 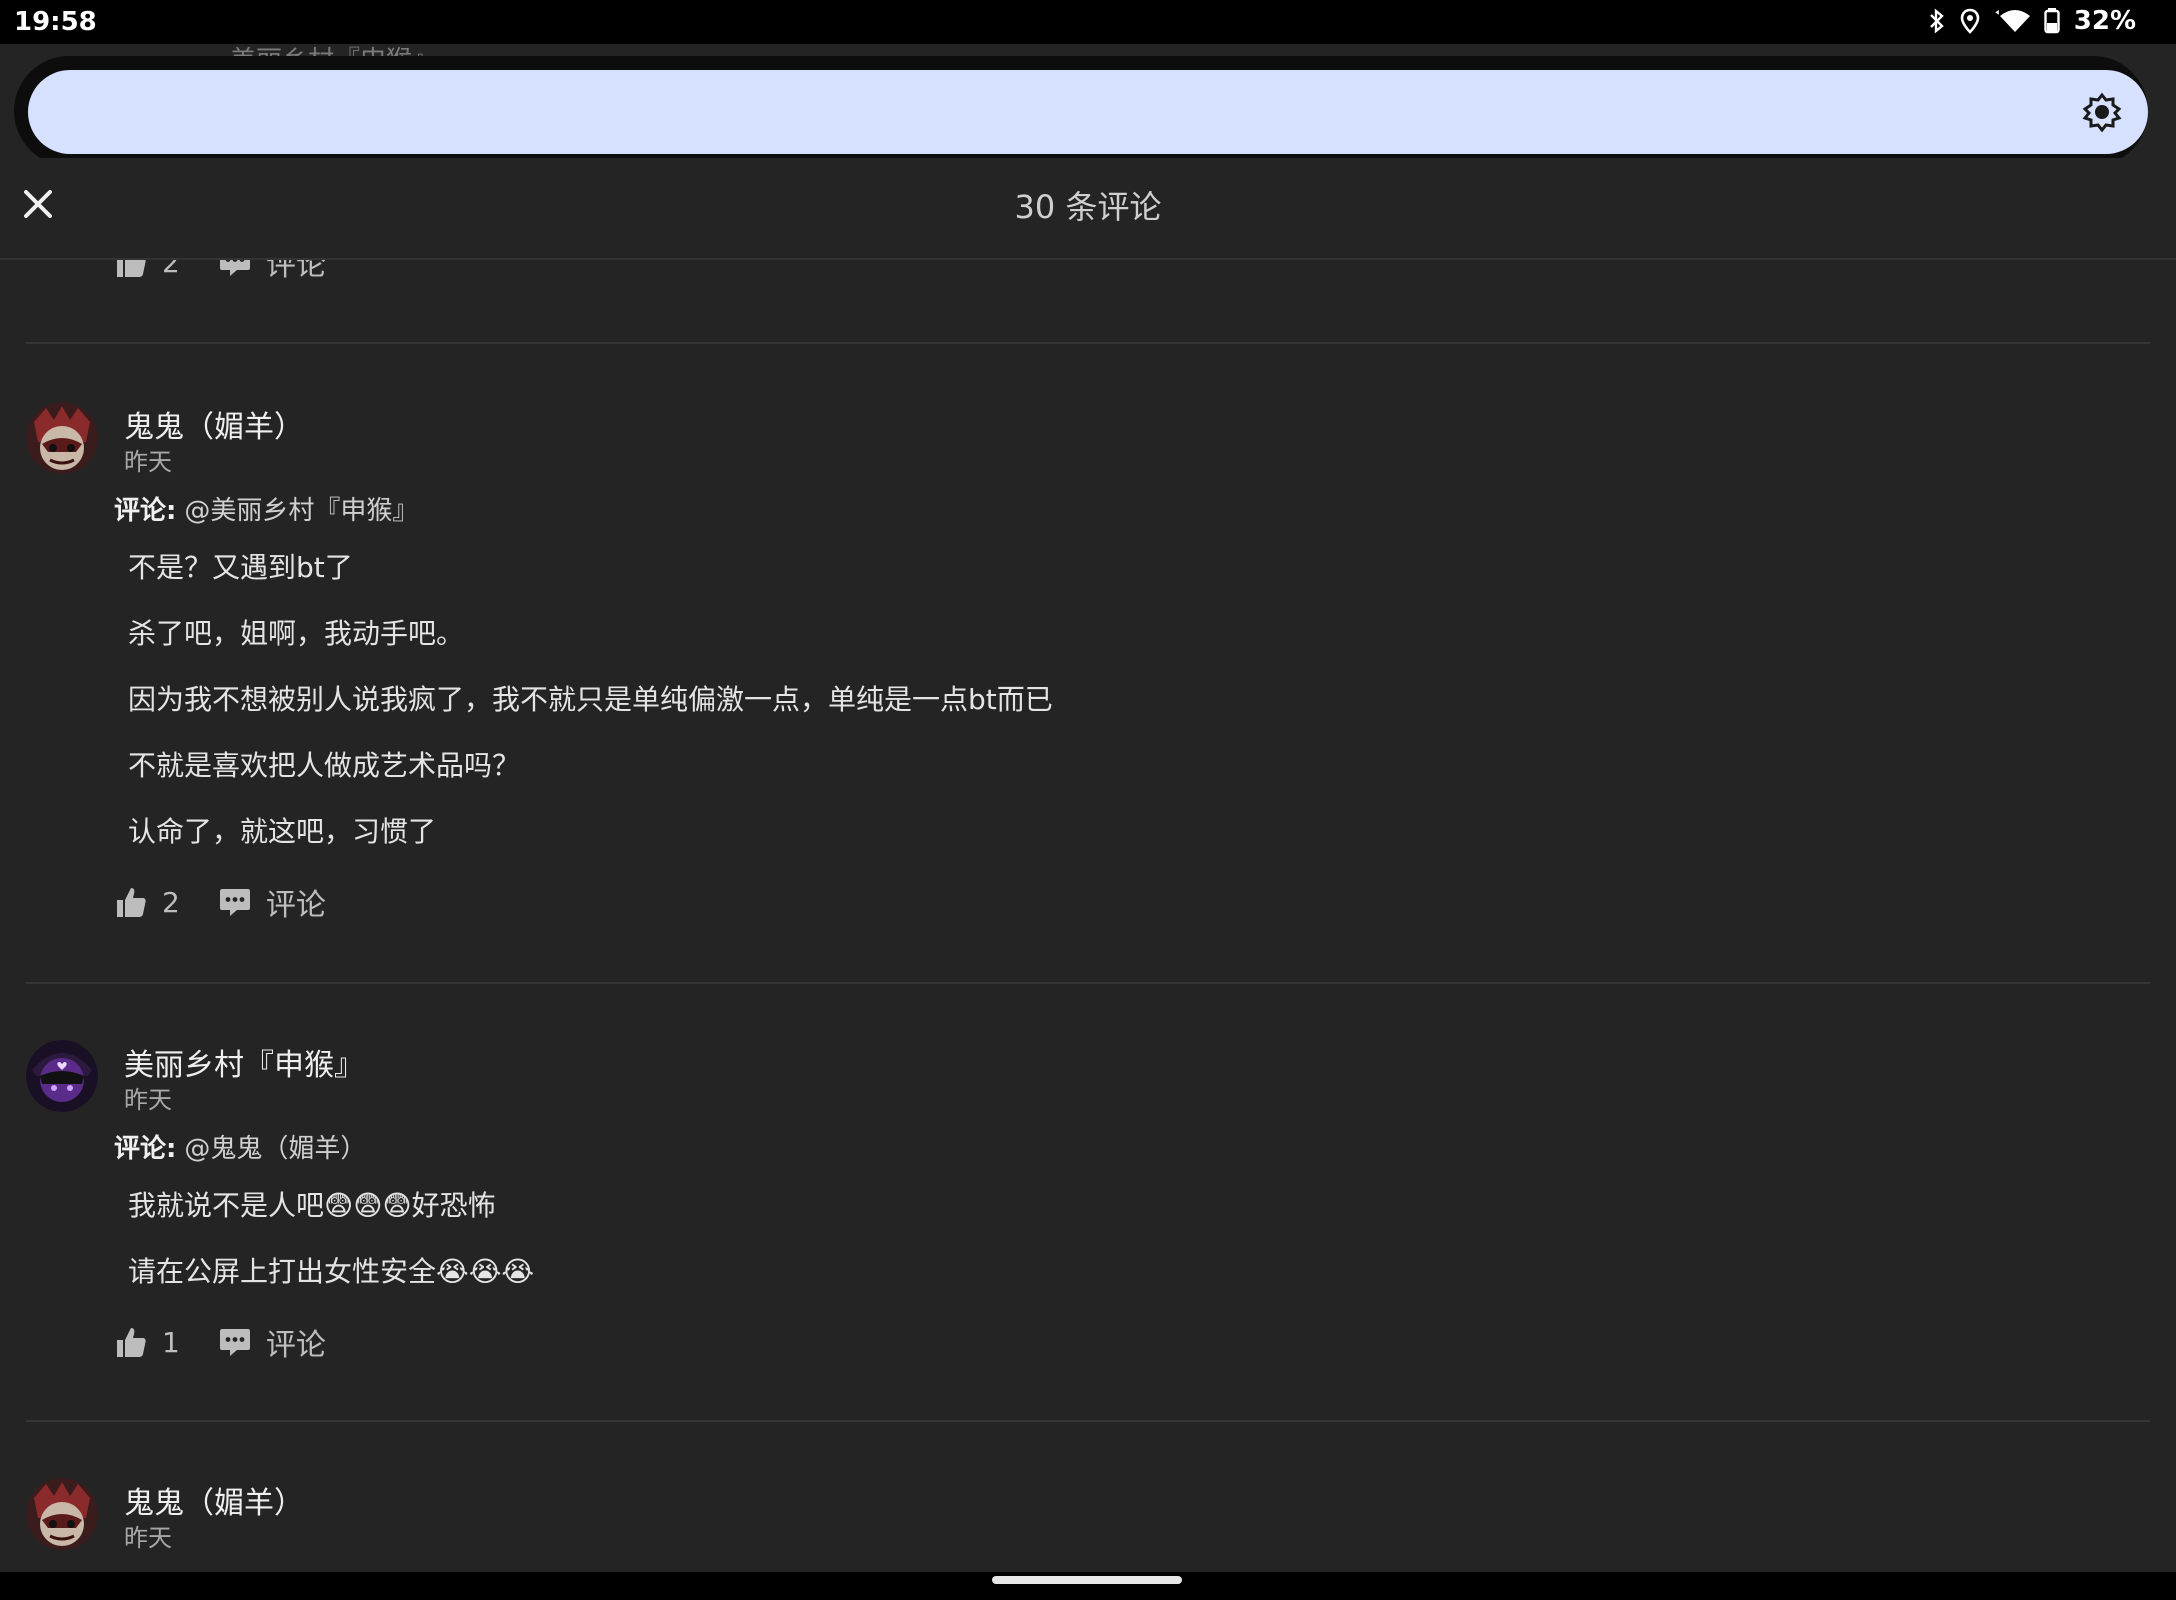 I want to click on search-bar, so click(x=1088, y=112).